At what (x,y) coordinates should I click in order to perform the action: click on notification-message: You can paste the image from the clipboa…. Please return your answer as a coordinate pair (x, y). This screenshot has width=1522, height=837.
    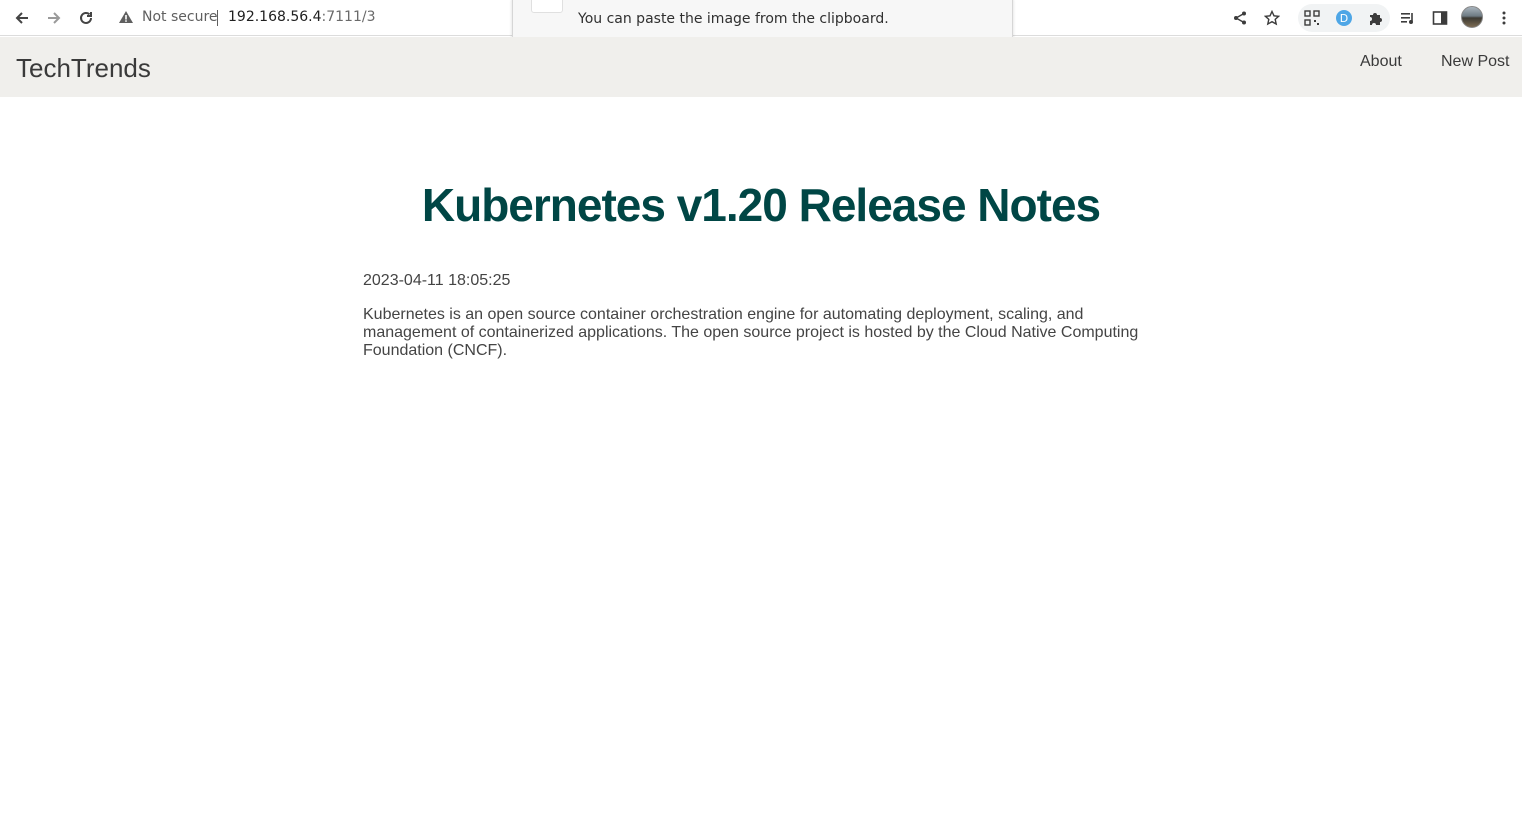
    Looking at the image, I should click on (733, 19).